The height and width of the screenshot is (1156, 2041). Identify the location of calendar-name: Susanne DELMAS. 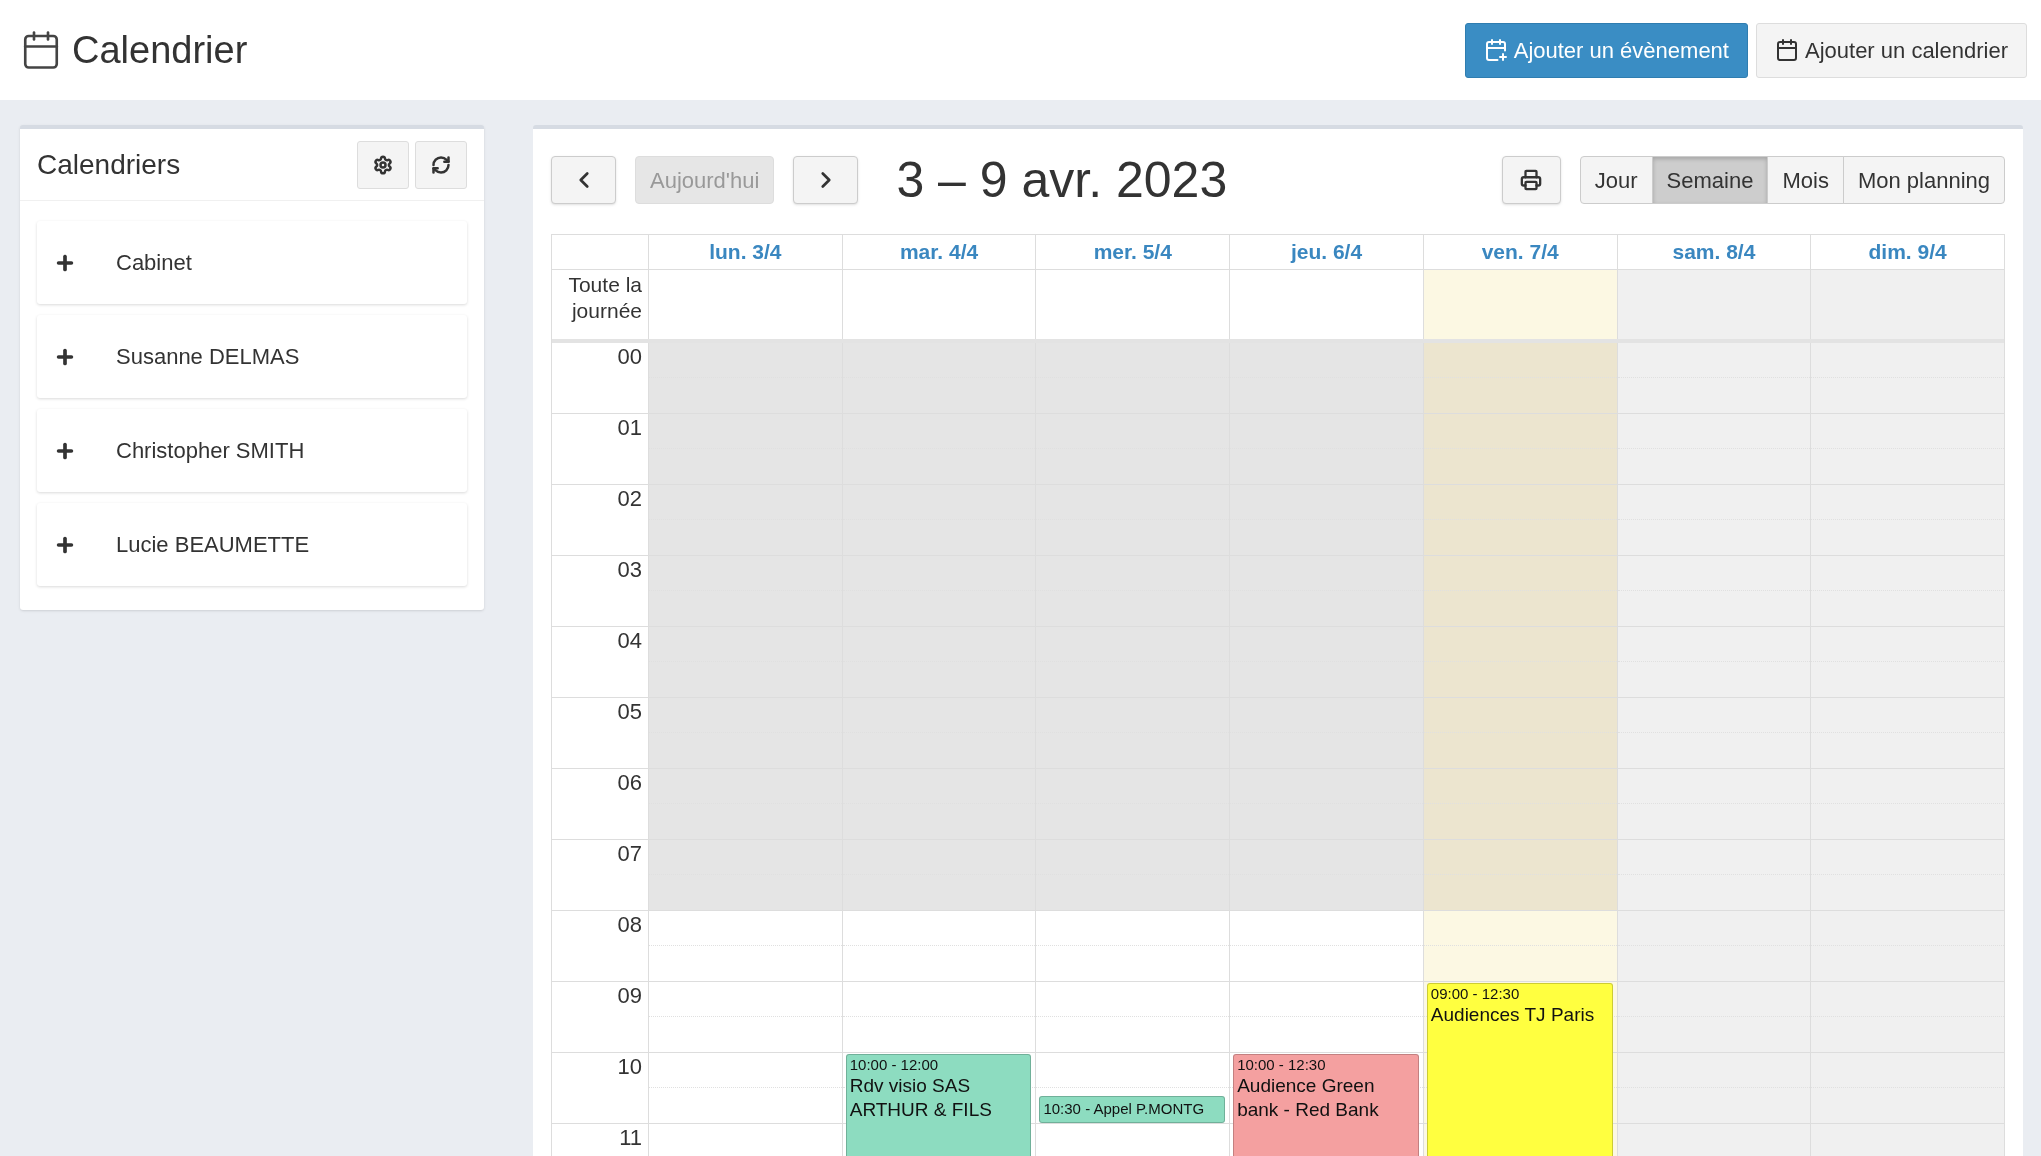
(208, 357).